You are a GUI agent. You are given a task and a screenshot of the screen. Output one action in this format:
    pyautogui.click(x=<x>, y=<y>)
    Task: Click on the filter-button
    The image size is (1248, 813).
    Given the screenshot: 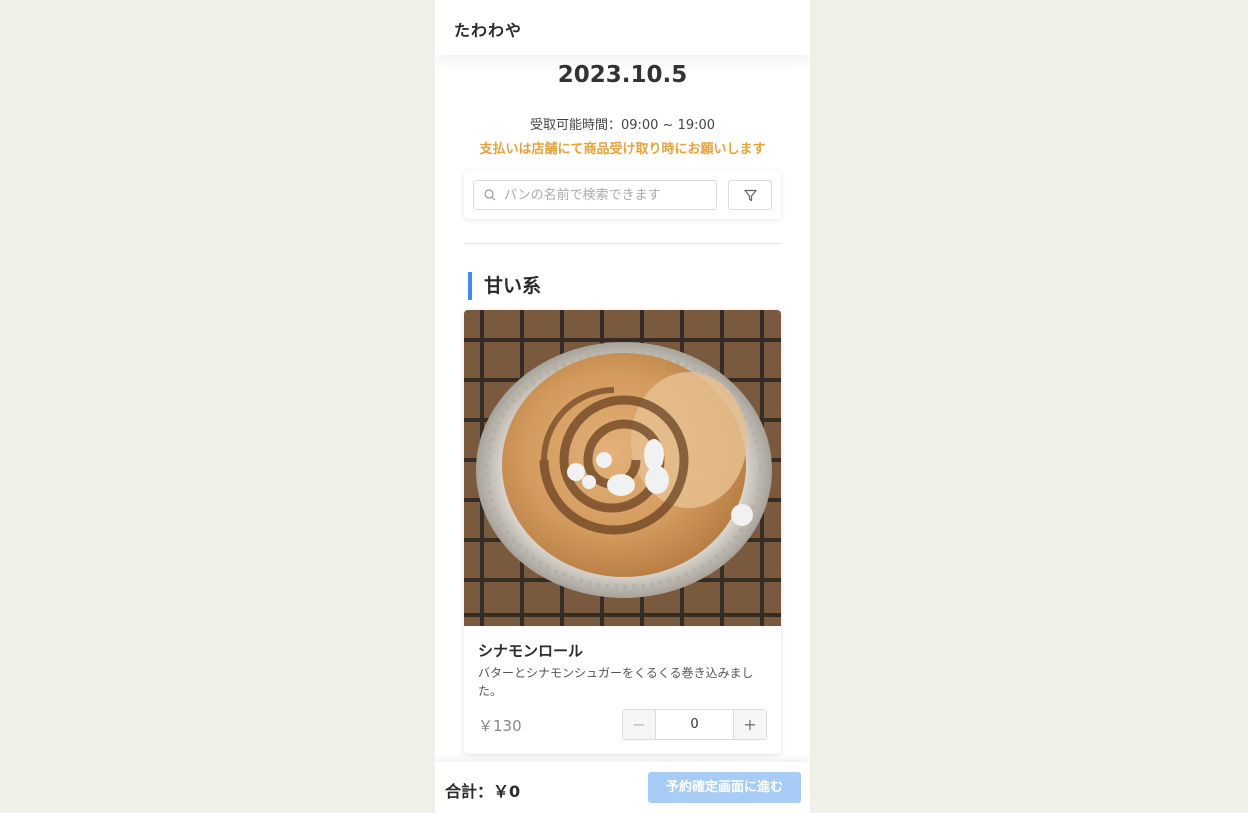 What is the action you would take?
    pyautogui.click(x=750, y=195)
    